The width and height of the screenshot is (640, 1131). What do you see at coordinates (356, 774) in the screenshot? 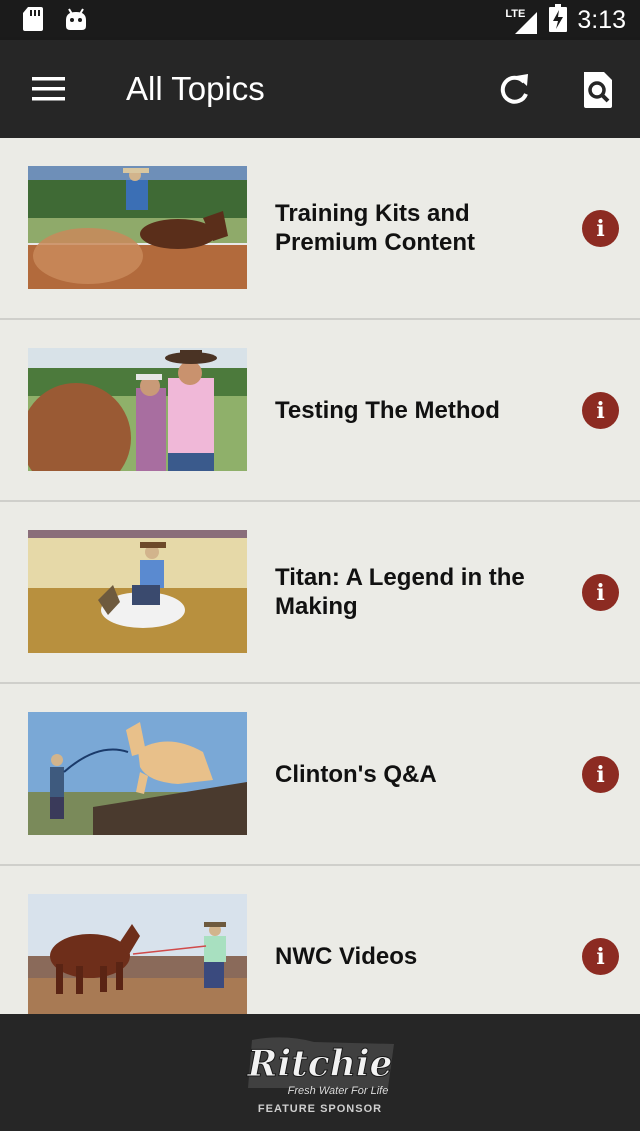
I see `topic-title: Clinton's Q&A` at bounding box center [356, 774].